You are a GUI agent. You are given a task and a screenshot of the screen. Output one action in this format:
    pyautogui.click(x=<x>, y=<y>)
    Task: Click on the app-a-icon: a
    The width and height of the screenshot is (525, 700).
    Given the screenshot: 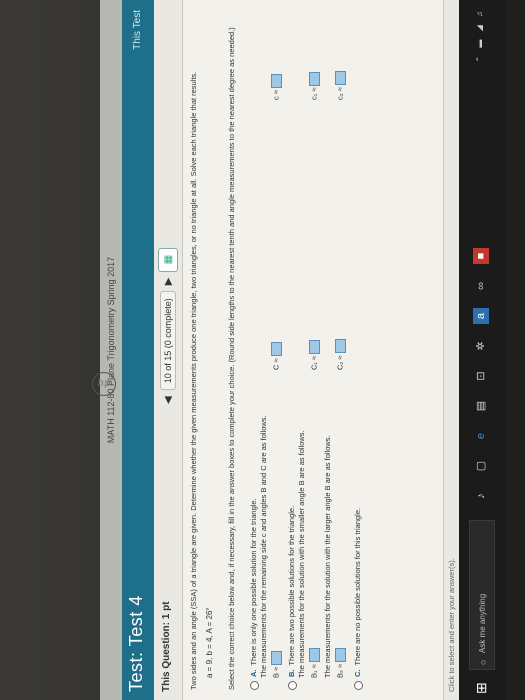 What is the action you would take?
    pyautogui.click(x=481, y=316)
    